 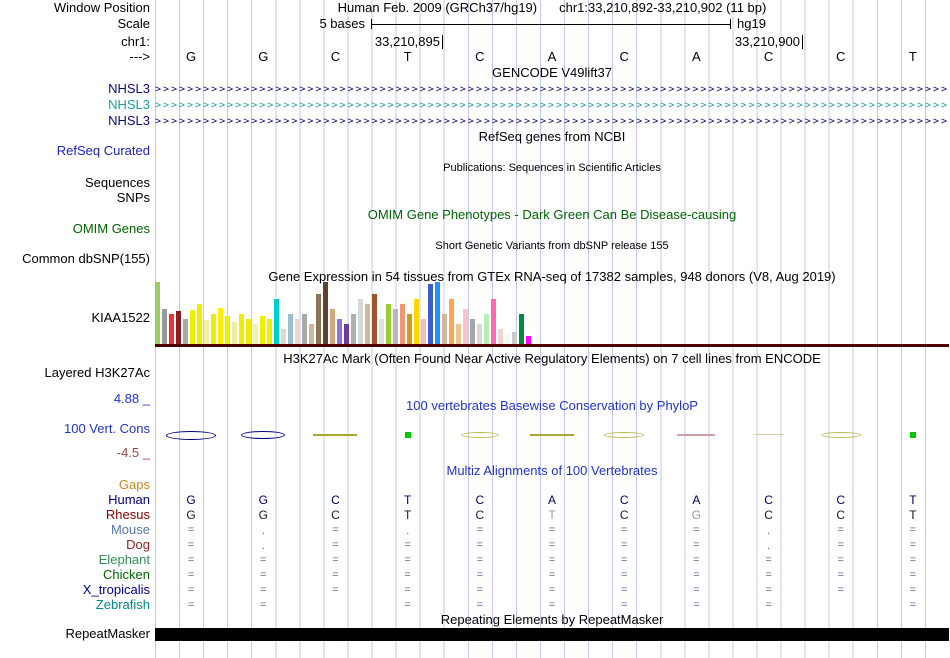 I want to click on repeatmasker-bar, so click(x=552, y=634).